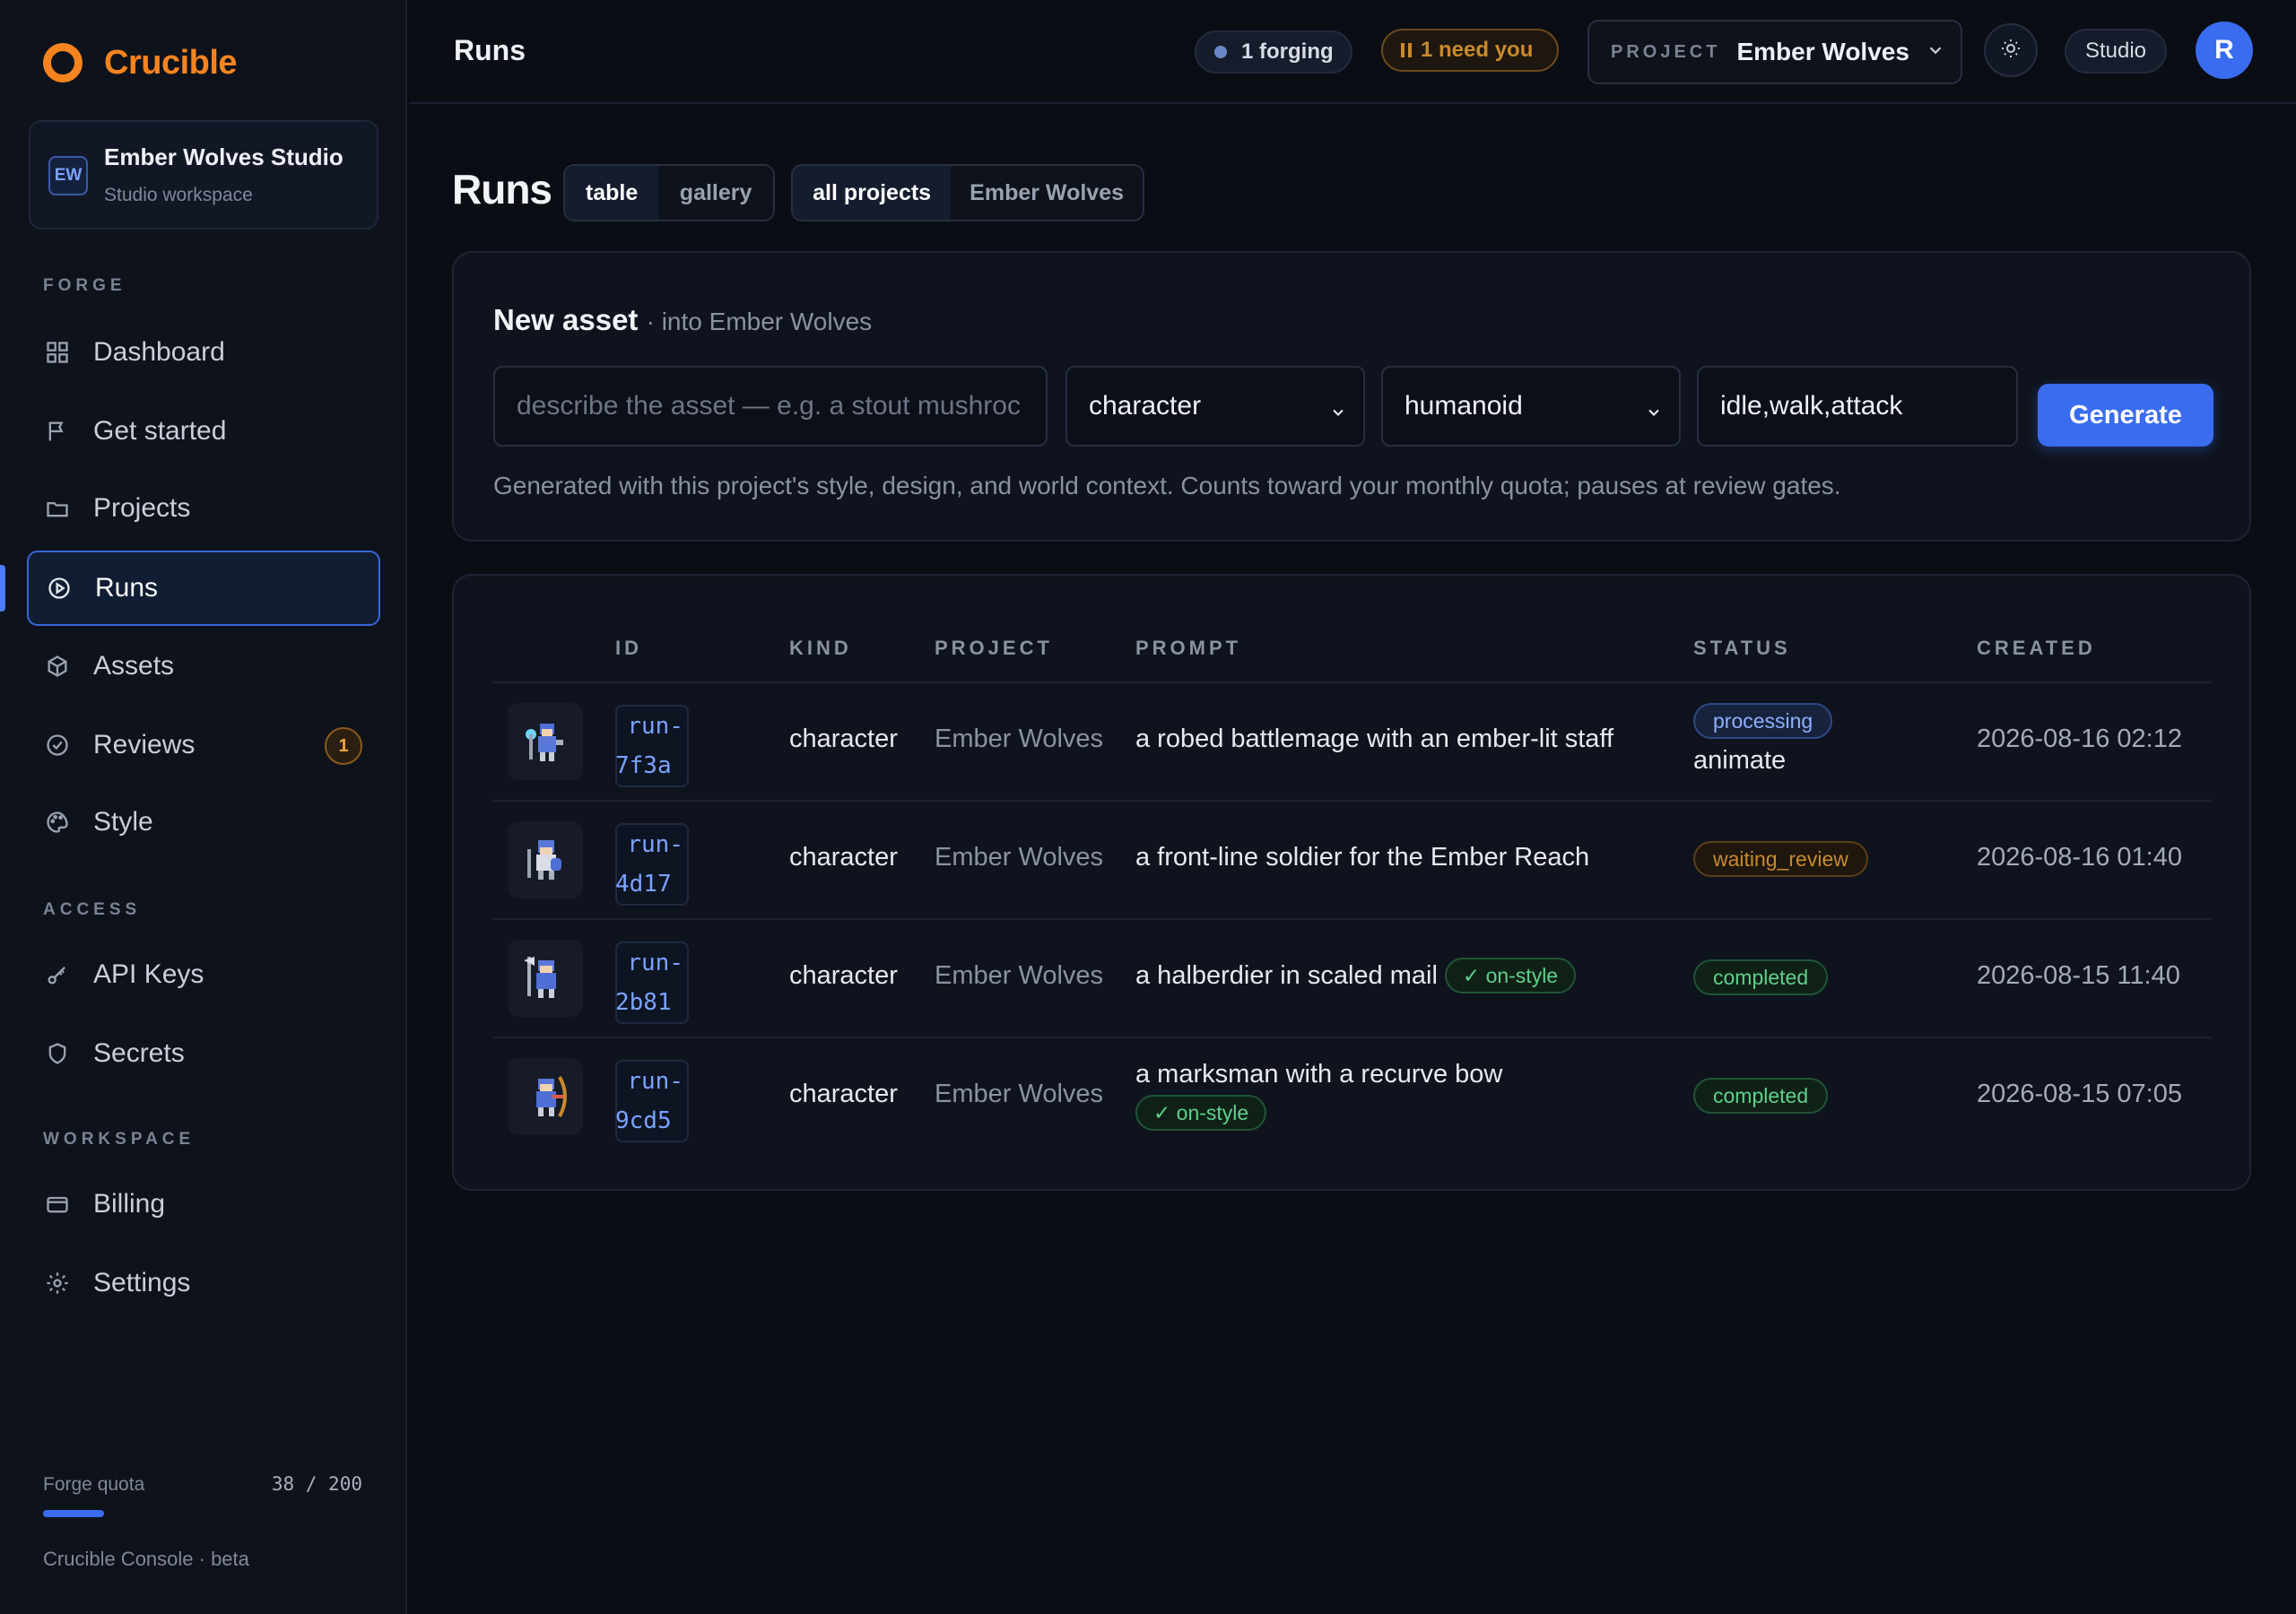 The image size is (2296, 1614). What do you see at coordinates (715, 193) in the screenshot?
I see `view-gallery-tab: gallery` at bounding box center [715, 193].